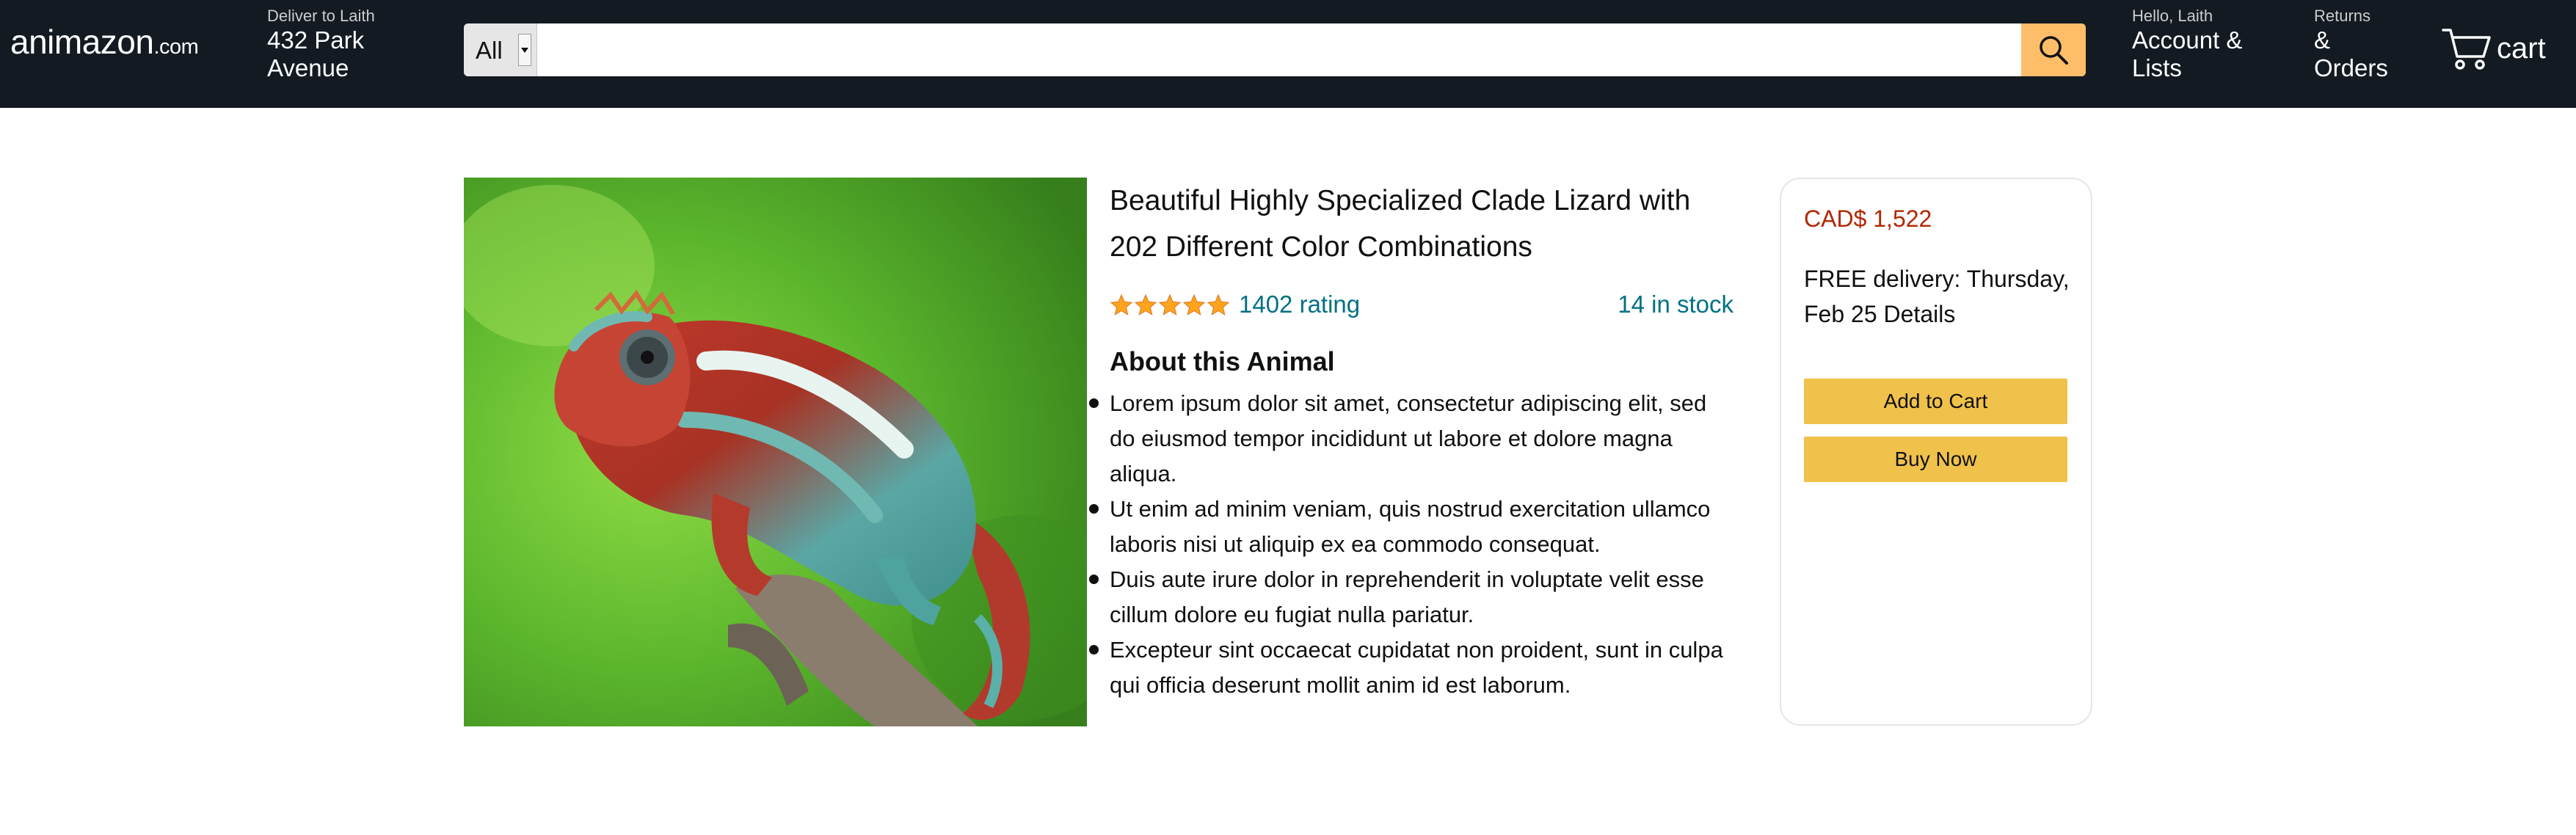 The height and width of the screenshot is (835, 2576). Describe the element at coordinates (82, 42) in the screenshot. I see `logo-main: animazon` at that location.